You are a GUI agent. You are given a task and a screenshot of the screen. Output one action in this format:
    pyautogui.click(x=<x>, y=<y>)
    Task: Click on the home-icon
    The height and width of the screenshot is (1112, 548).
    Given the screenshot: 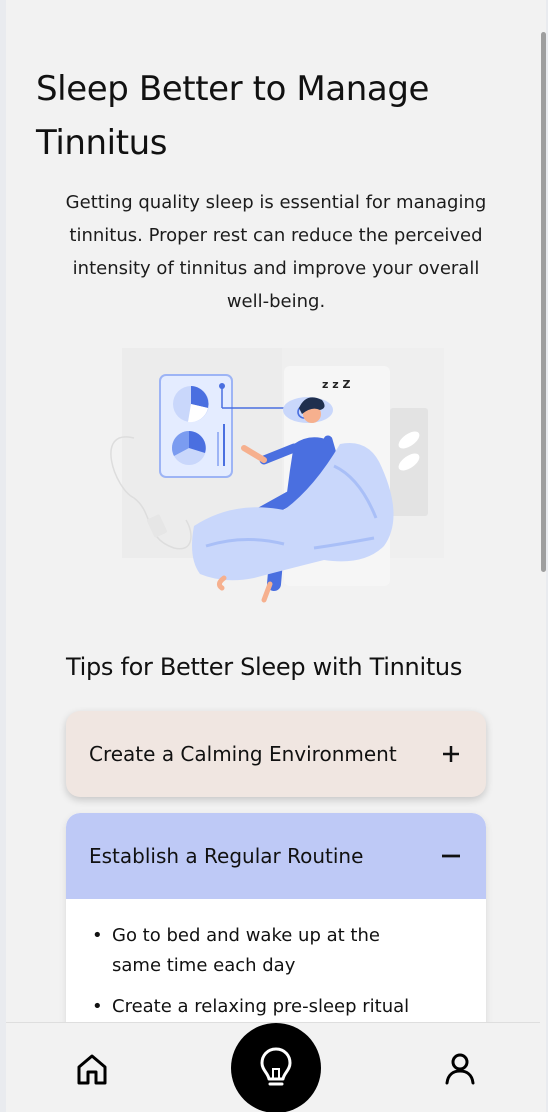 What is the action you would take?
    pyautogui.click(x=92, y=1069)
    